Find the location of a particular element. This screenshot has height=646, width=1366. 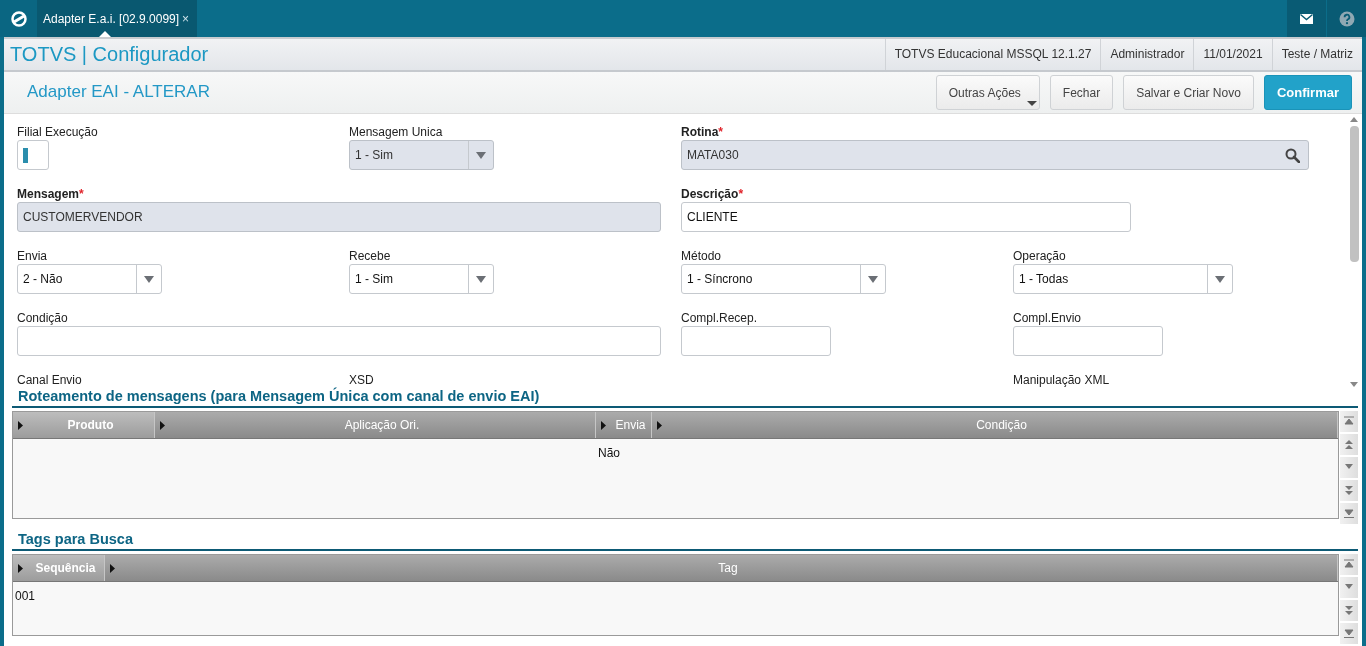

select-field: 1 - Todas is located at coordinates (1123, 279).